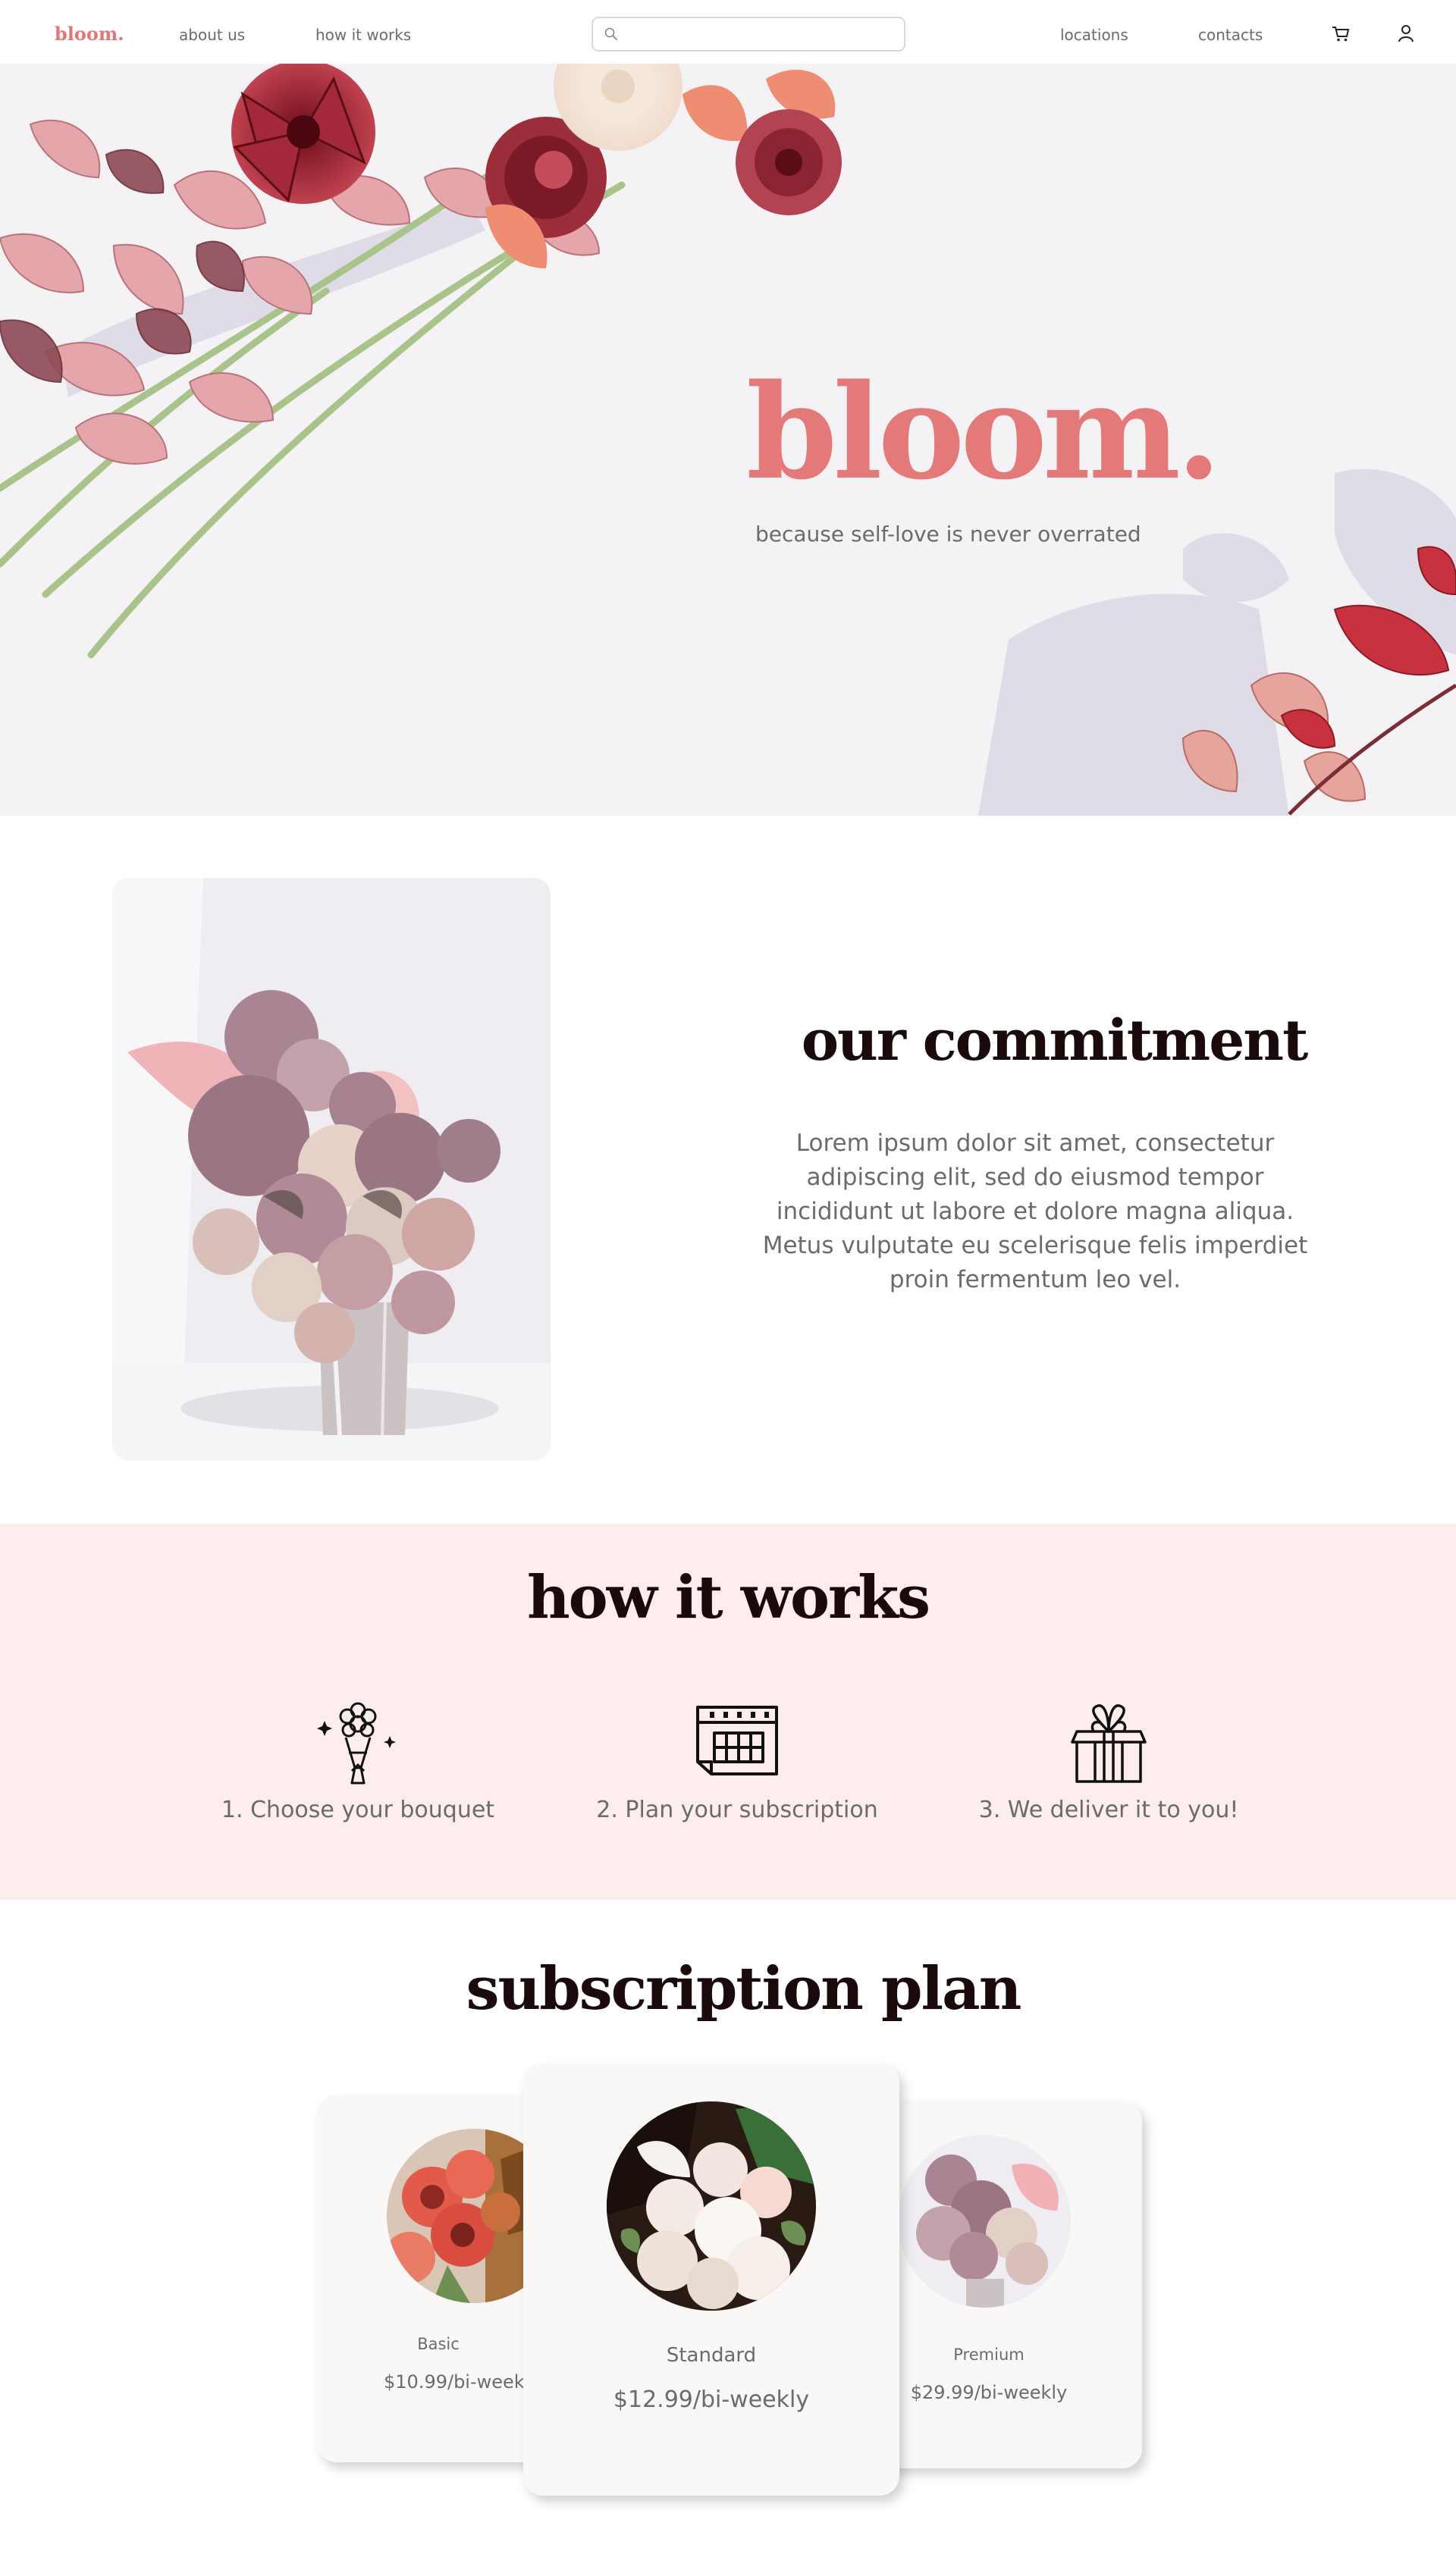  I want to click on plan-name-premium: Premium, so click(989, 2355).